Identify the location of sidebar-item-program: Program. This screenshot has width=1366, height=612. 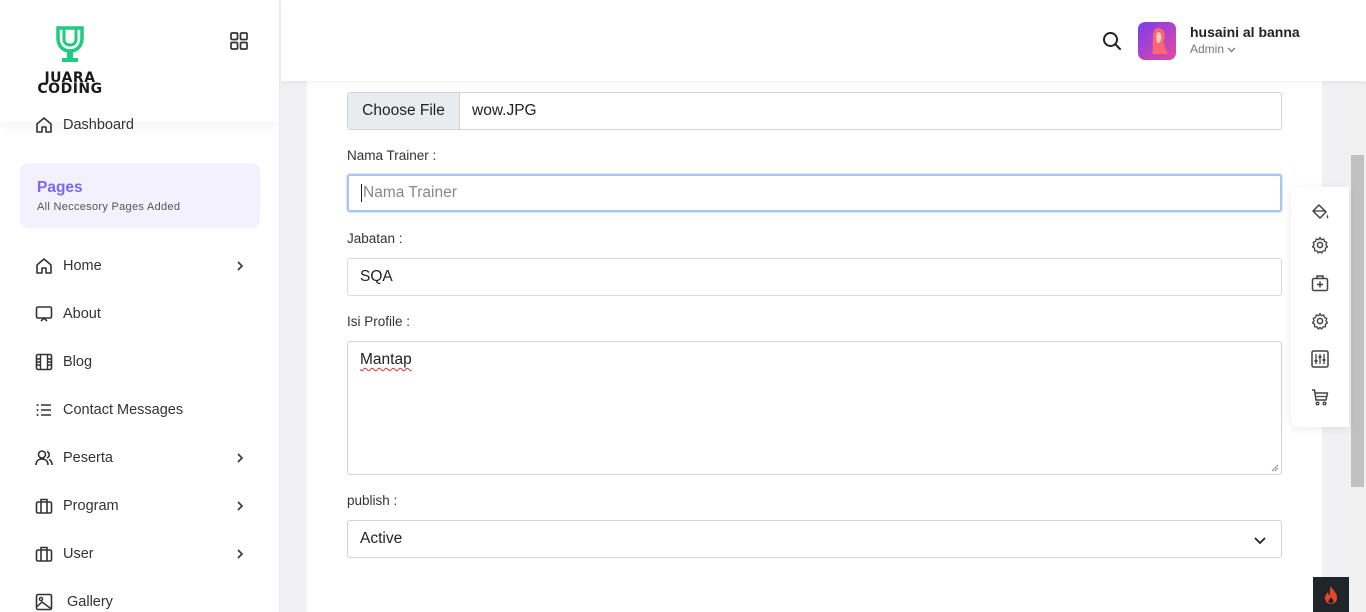
(142, 506).